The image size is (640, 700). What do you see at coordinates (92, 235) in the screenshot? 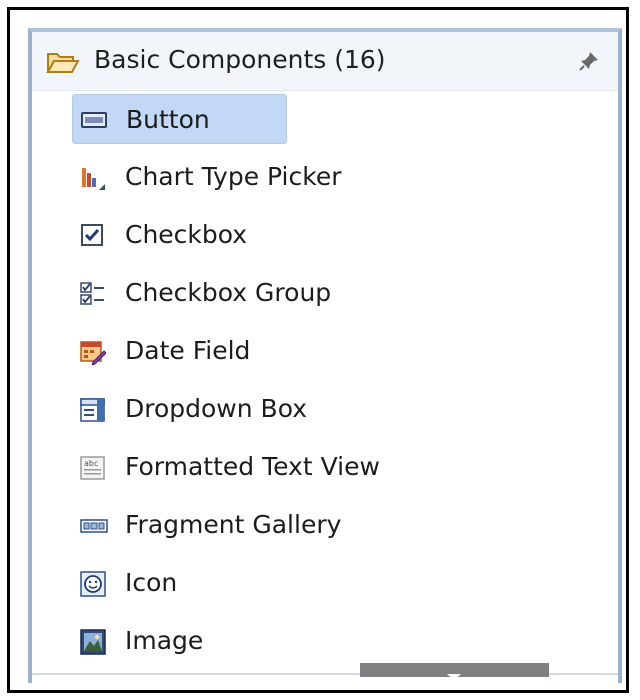
I see `checkbox-icon` at bounding box center [92, 235].